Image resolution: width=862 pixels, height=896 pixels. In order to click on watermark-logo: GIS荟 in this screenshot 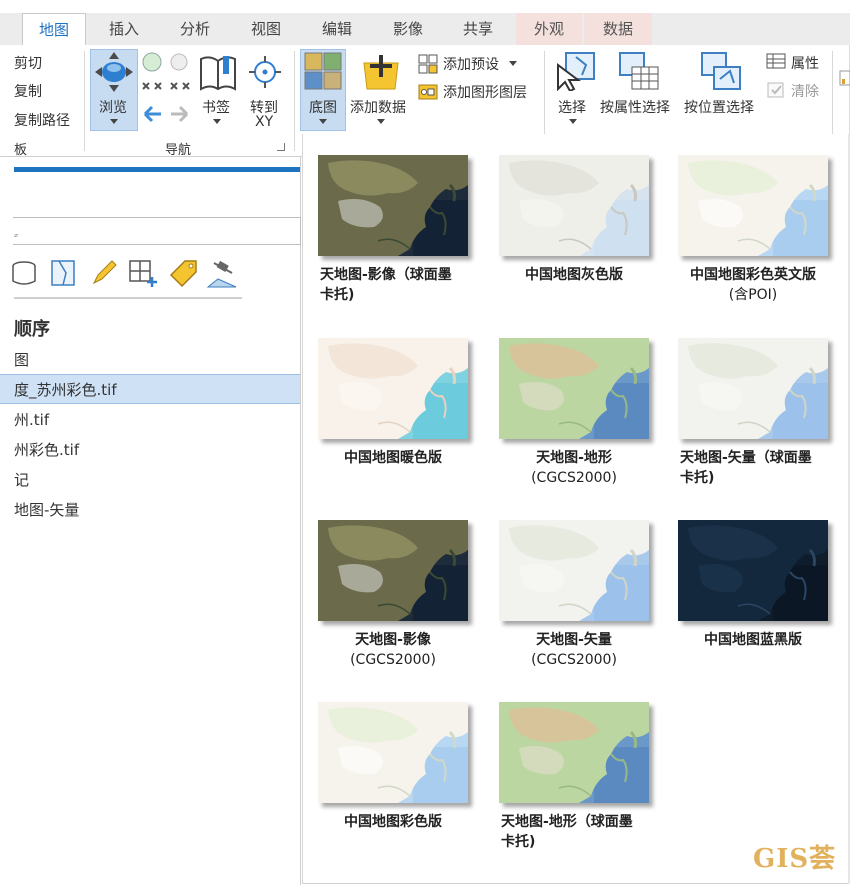, I will do `click(795, 859)`.